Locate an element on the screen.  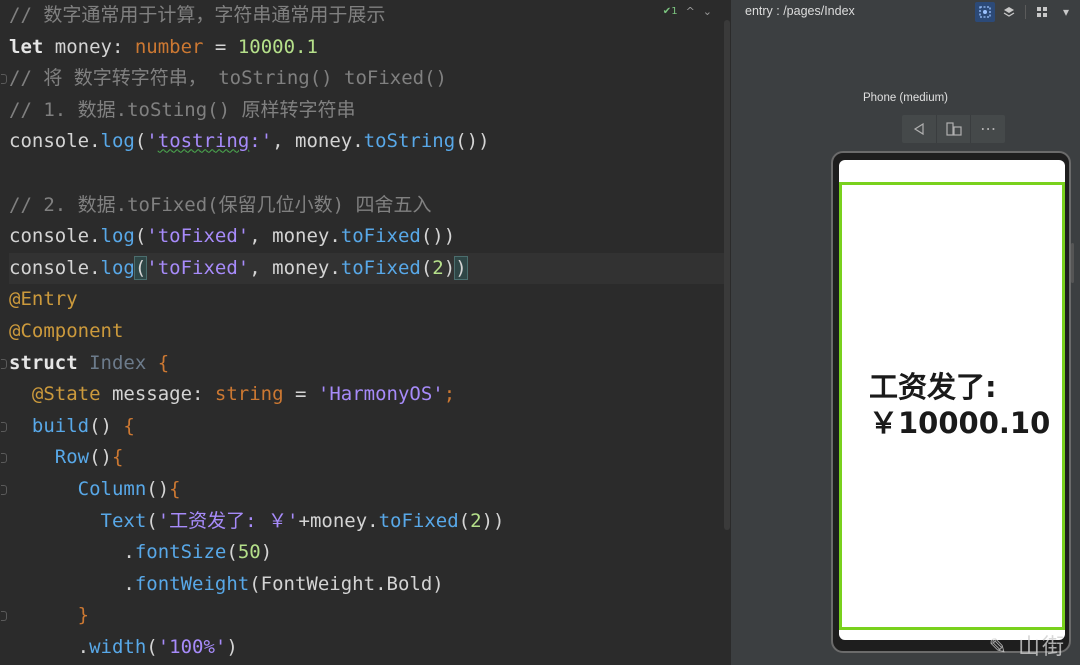
code-line: Column(){ is located at coordinates (369, 490).